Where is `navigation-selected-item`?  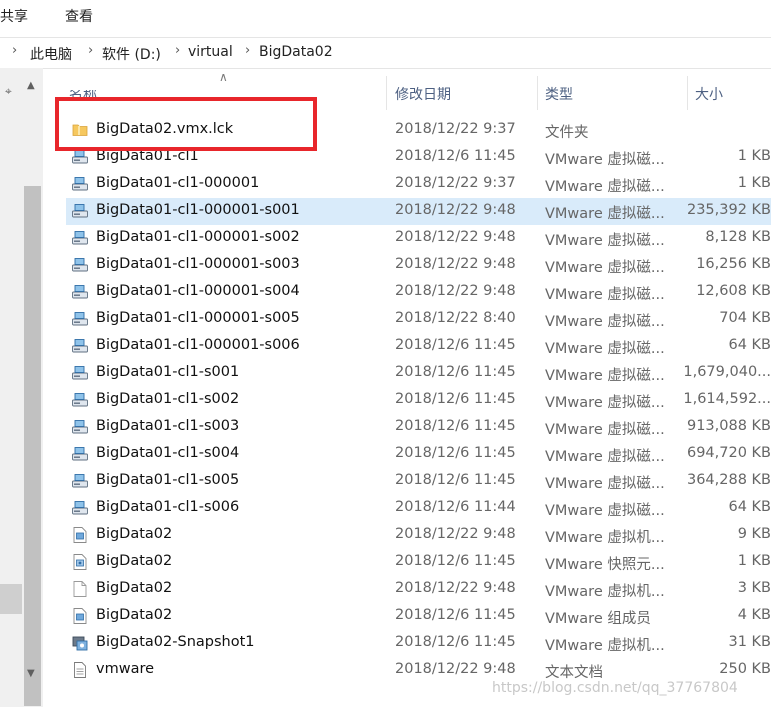
navigation-selected-item is located at coordinates (11, 599).